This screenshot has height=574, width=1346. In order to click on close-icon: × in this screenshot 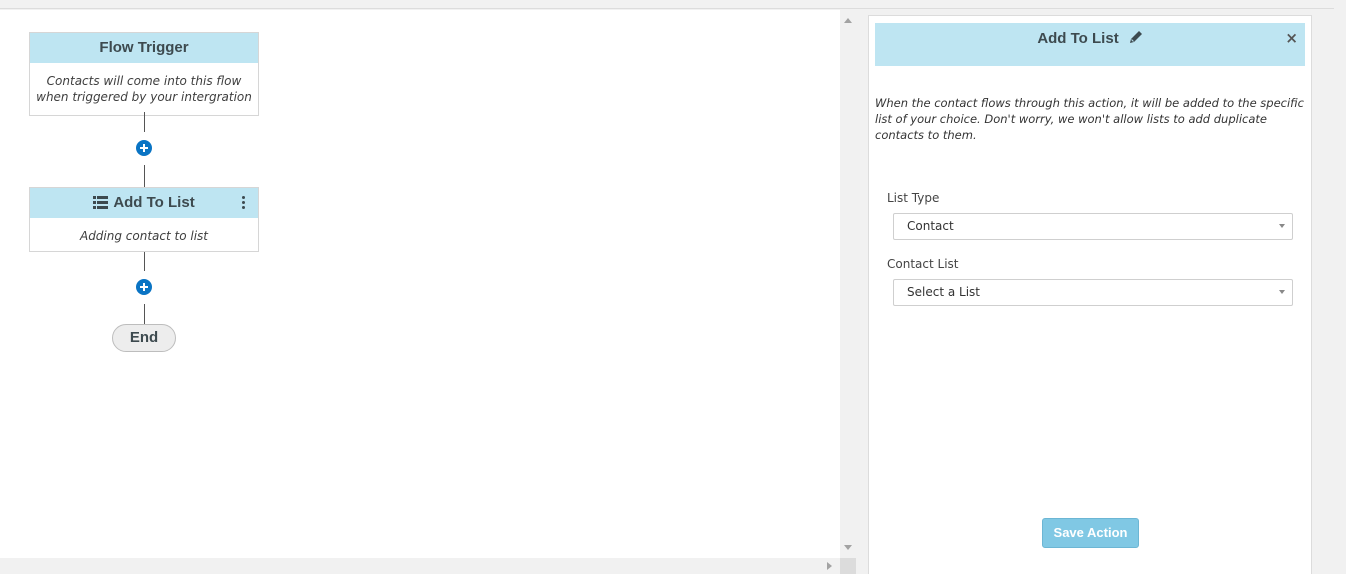, I will do `click(1291, 38)`.